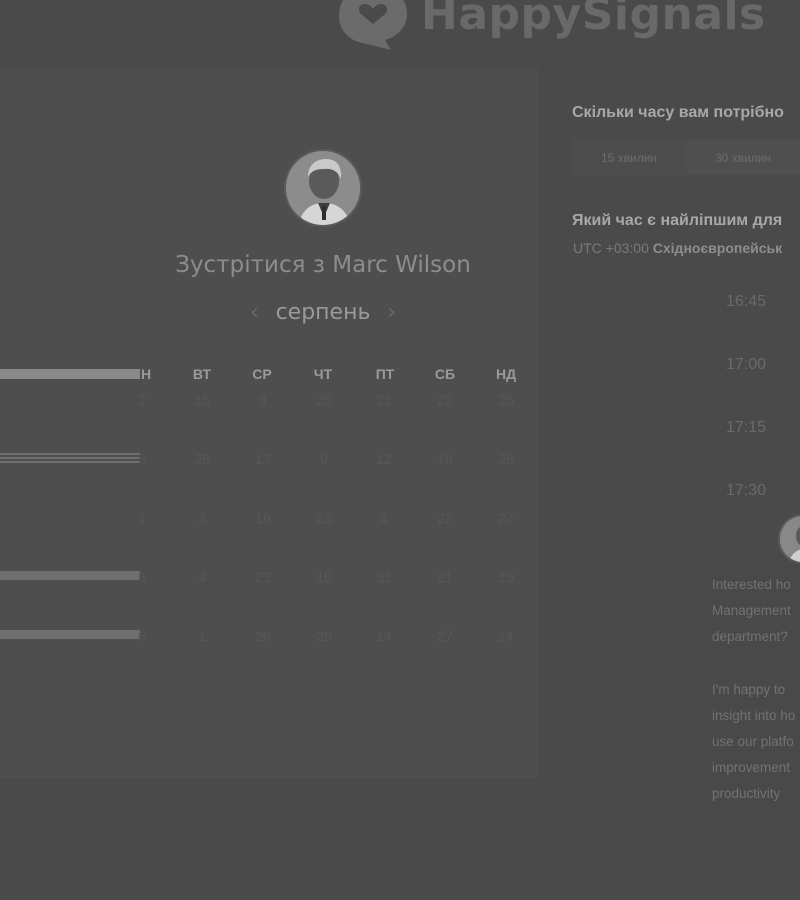 This screenshot has width=800, height=900. What do you see at coordinates (262, 374) in the screenshot?
I see `weekday-header: СР` at bounding box center [262, 374].